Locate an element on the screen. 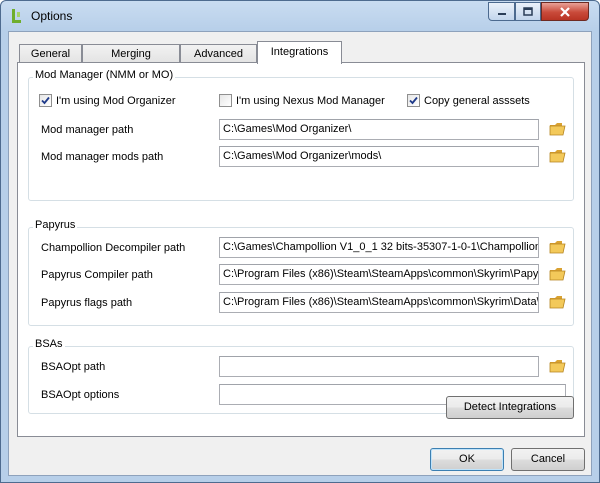 This screenshot has height=483, width=600. tab-label: Advanced is located at coordinates (218, 54).